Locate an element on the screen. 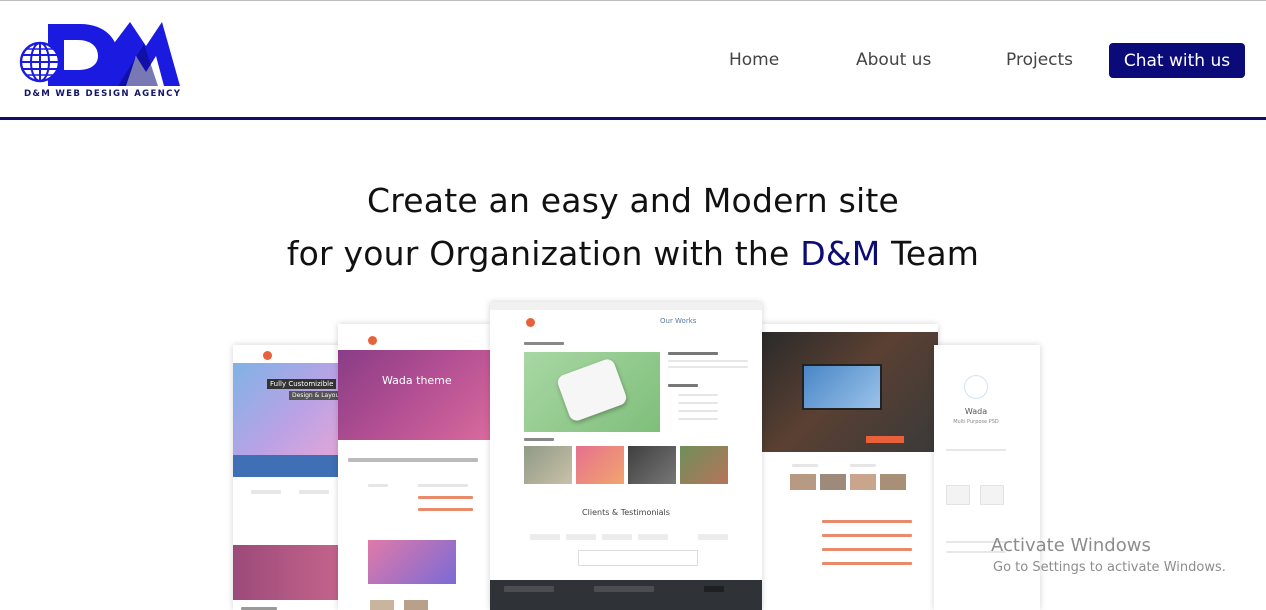  nav-about-link: About us is located at coordinates (893, 60).